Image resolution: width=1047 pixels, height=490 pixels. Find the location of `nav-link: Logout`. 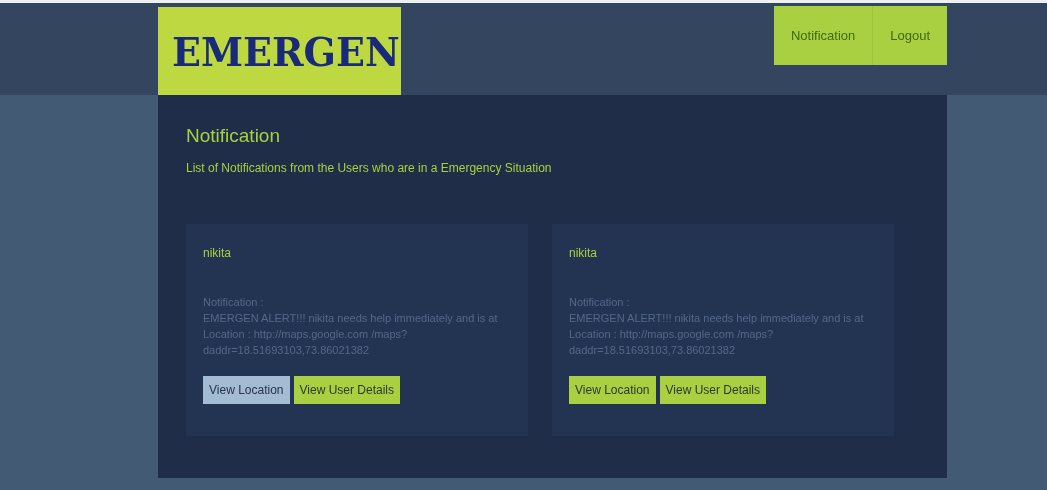

nav-link: Logout is located at coordinates (910, 35).